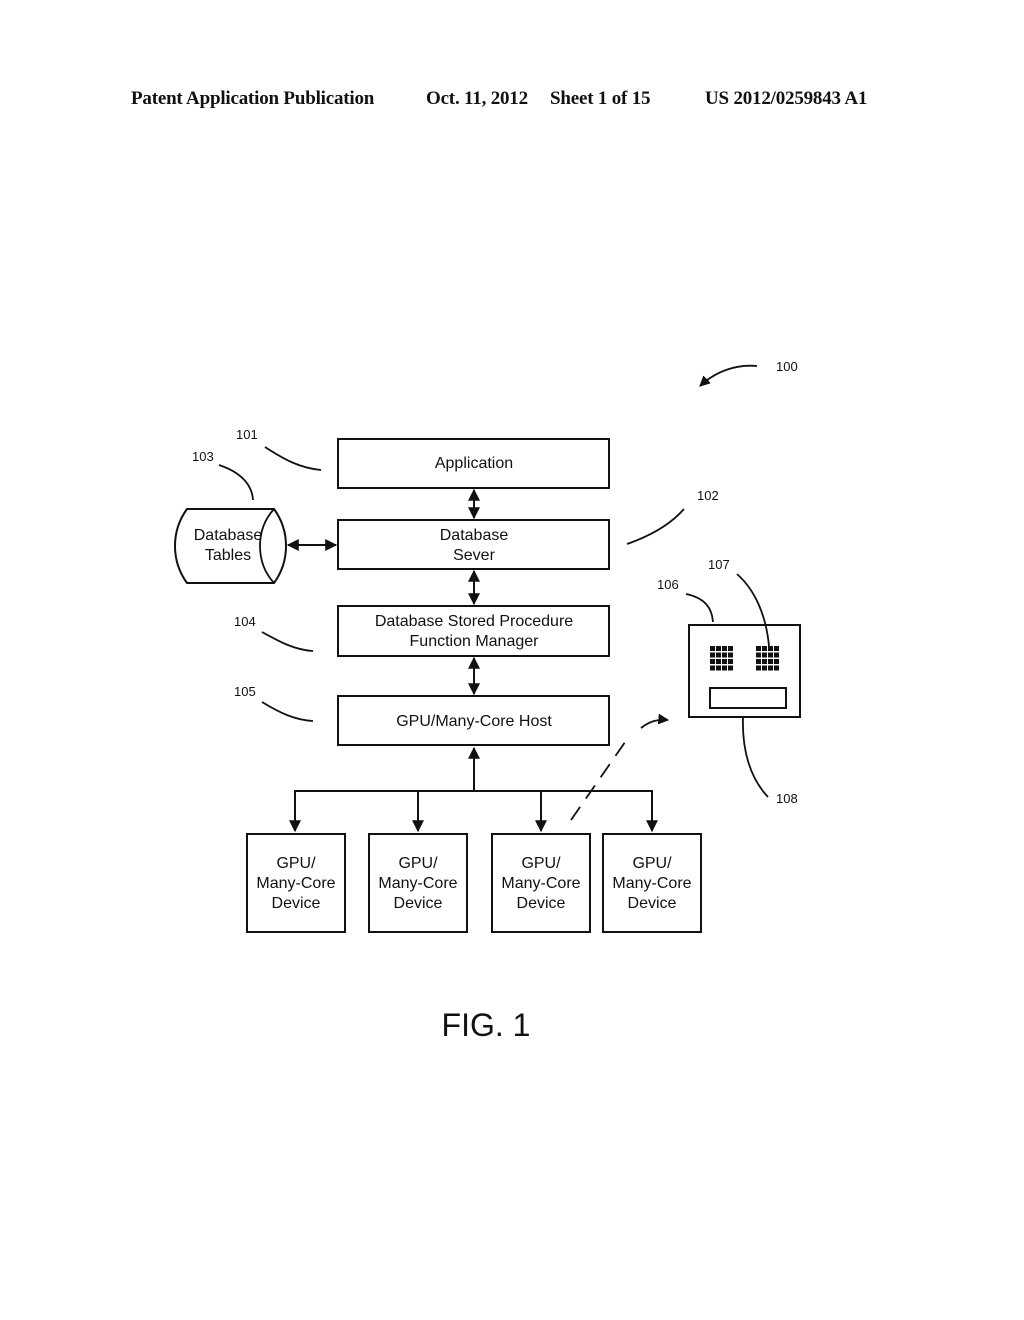 The image size is (1024, 1320). Describe the element at coordinates (474, 721) in the screenshot. I see `host-label: GPU/Many-Core Host` at that location.